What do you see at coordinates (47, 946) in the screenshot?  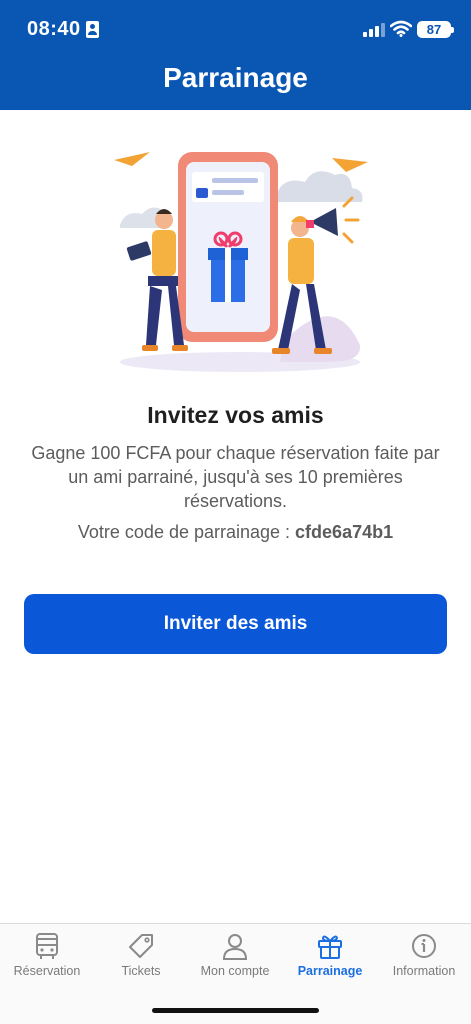 I see `bus-icon` at bounding box center [47, 946].